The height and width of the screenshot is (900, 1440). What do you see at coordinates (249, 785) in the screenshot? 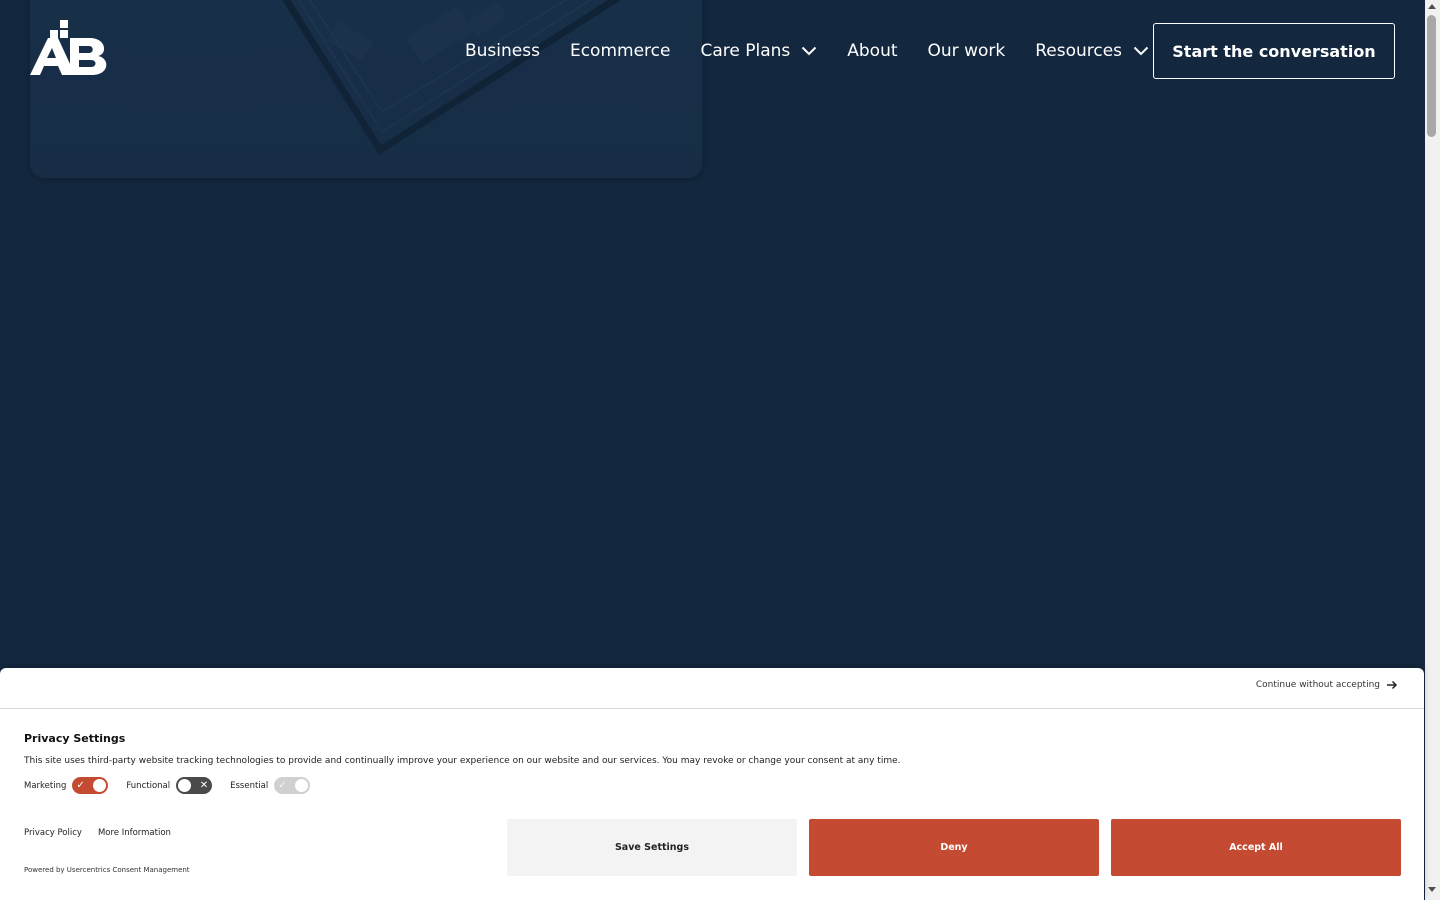
I see `toggle-label: Essential` at bounding box center [249, 785].